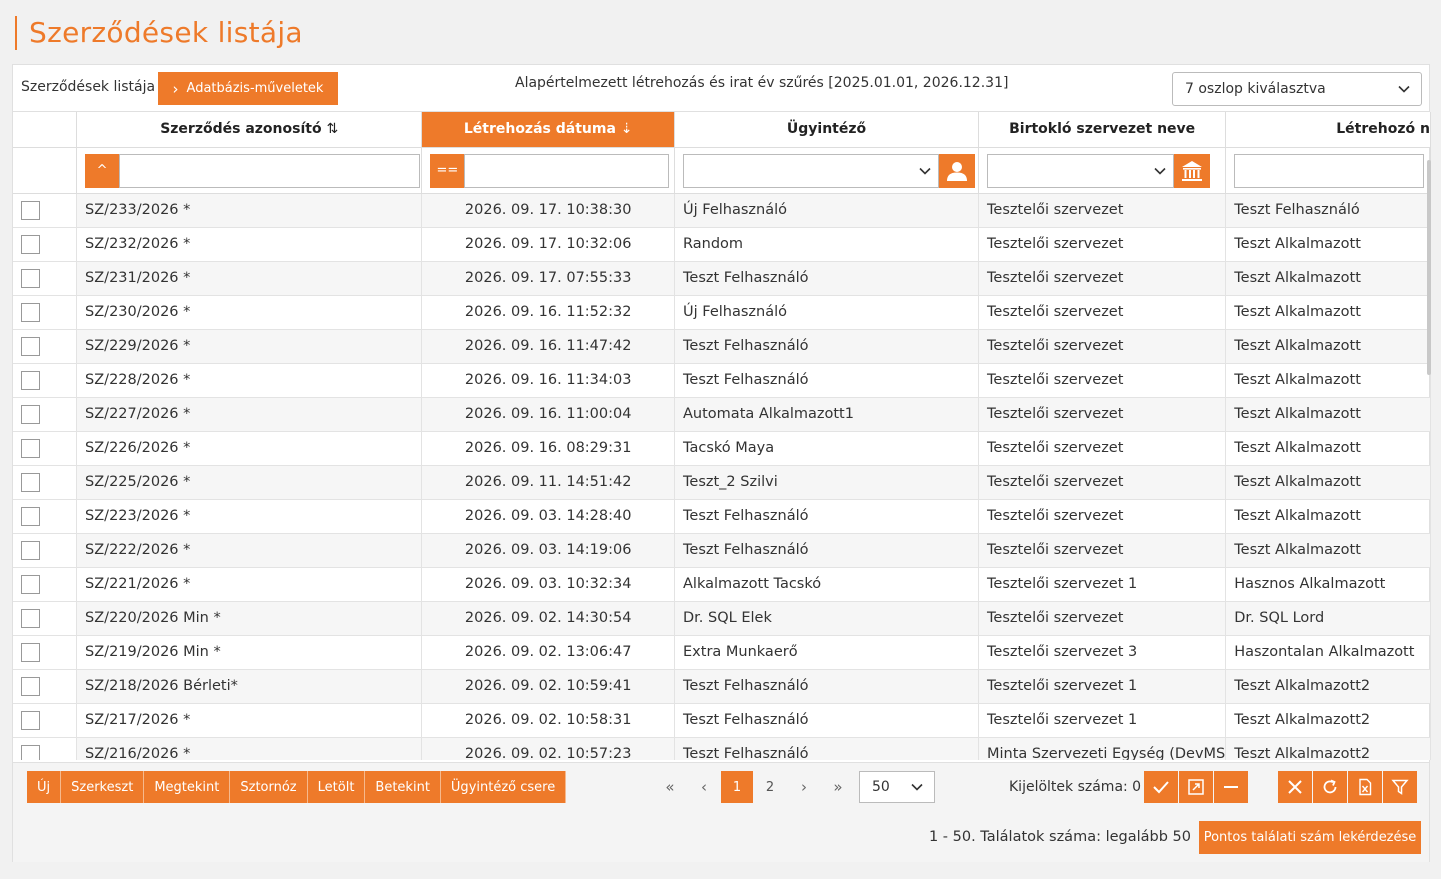 This screenshot has width=1441, height=879. I want to click on change-case-officer-button: Ügyintéző csere, so click(503, 787).